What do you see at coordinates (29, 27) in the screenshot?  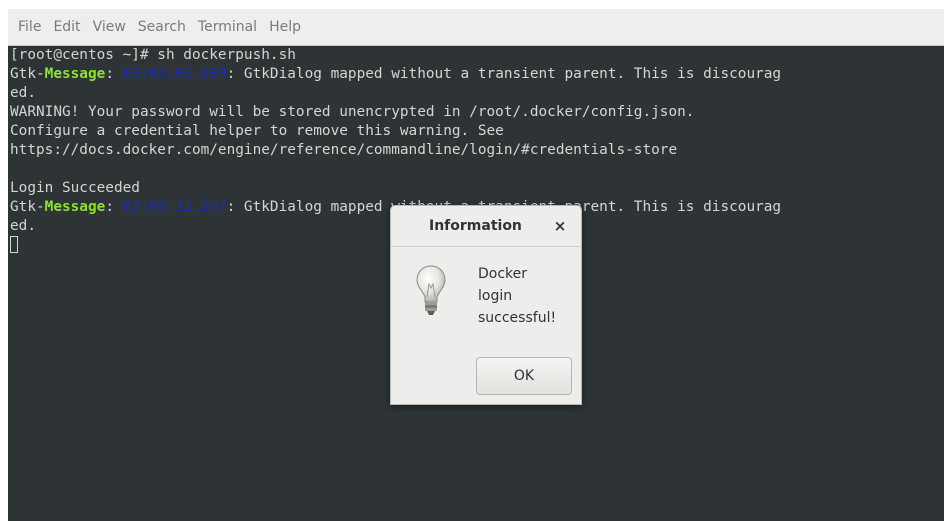 I see `menu-item-file: File` at bounding box center [29, 27].